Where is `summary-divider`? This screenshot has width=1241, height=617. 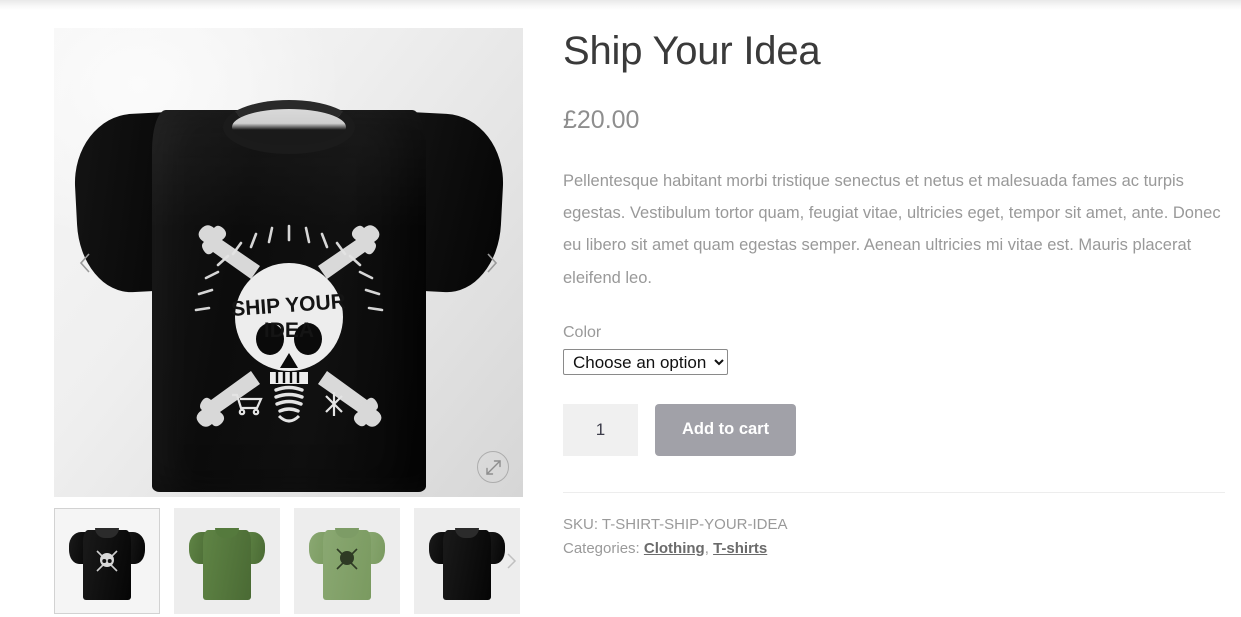 summary-divider is located at coordinates (894, 492).